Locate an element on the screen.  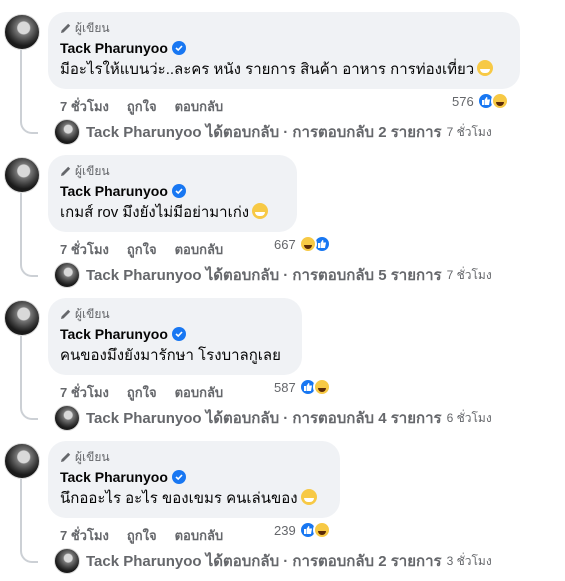
reaction-summary: 587 is located at coordinates (302, 387).